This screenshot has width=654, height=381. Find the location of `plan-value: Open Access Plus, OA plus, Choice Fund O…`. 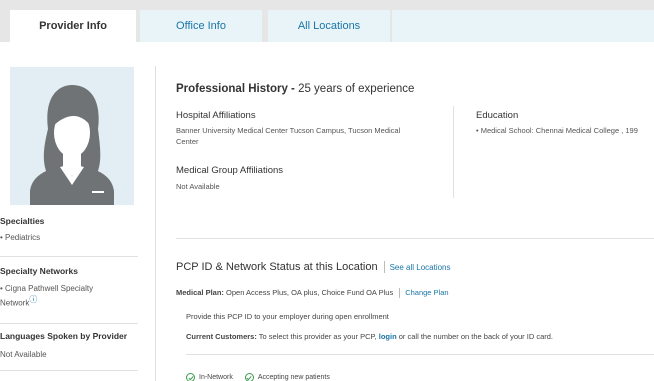

plan-value: Open Access Plus, OA plus, Choice Fund O… is located at coordinates (310, 292).